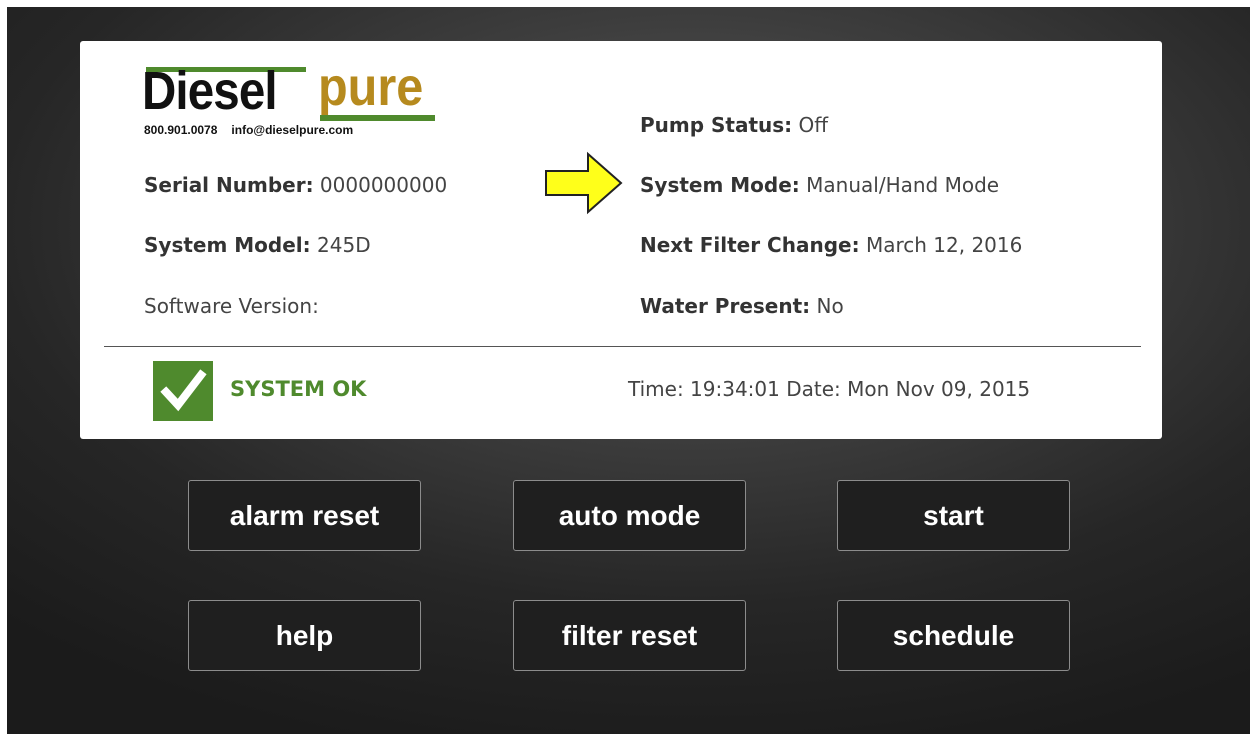 This screenshot has width=1253, height=734. Describe the element at coordinates (304, 635) in the screenshot. I see `help-button: help` at that location.